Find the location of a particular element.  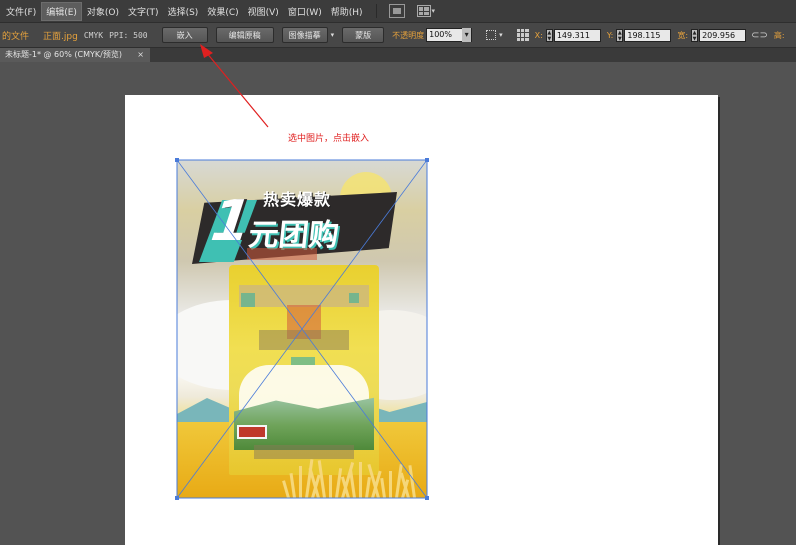

bridge-icon is located at coordinates (396, 11).